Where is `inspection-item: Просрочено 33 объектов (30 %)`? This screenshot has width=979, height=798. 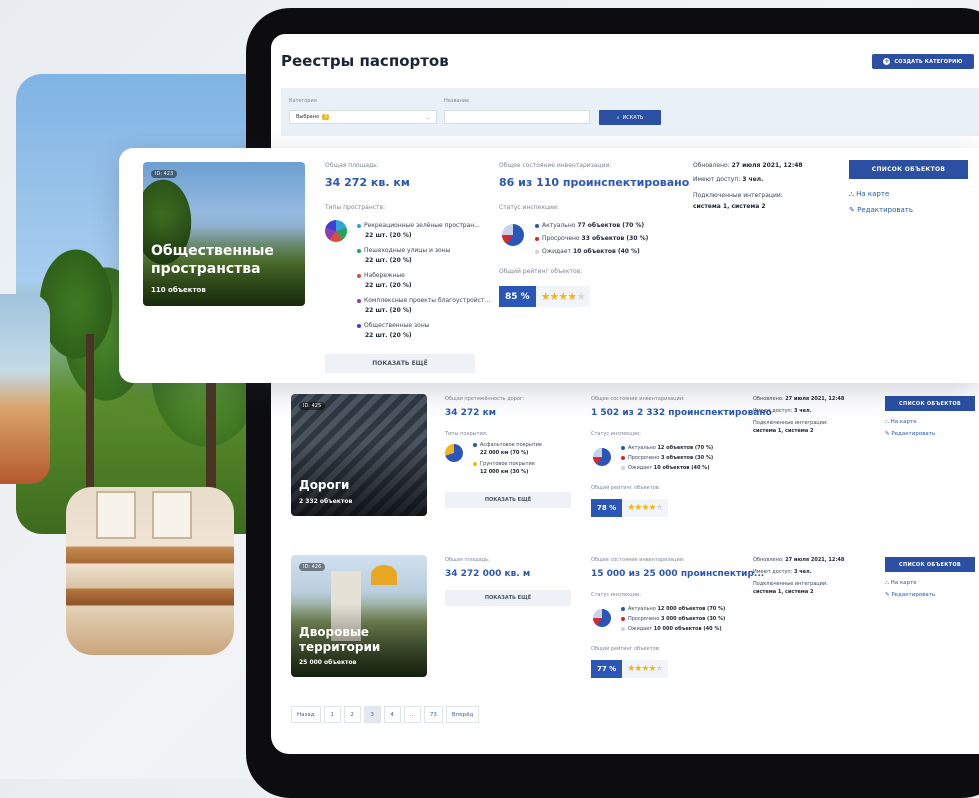
inspection-item: Просрочено 33 объектов (30 %) is located at coordinates (591, 238).